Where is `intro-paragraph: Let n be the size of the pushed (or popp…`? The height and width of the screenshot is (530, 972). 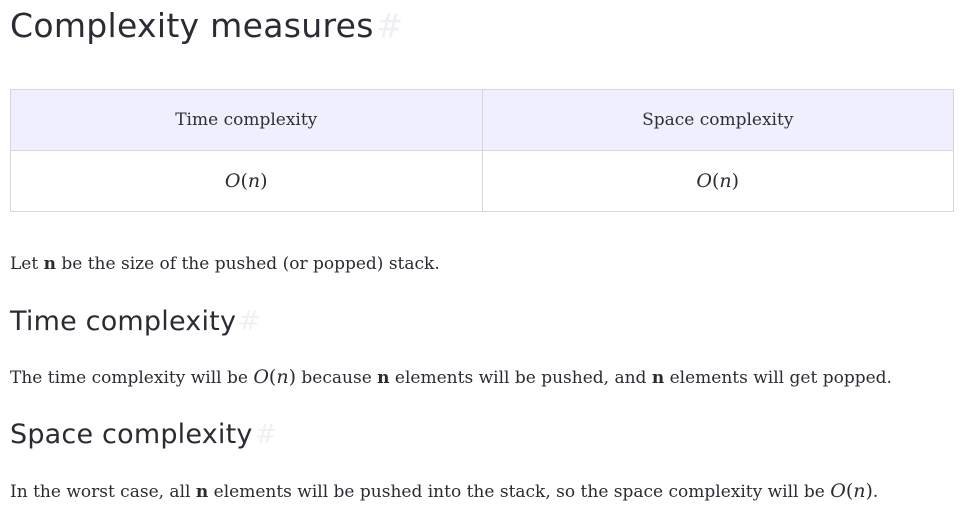
intro-paragraph: Let n be the size of the pushed (or popp… is located at coordinates (482, 264).